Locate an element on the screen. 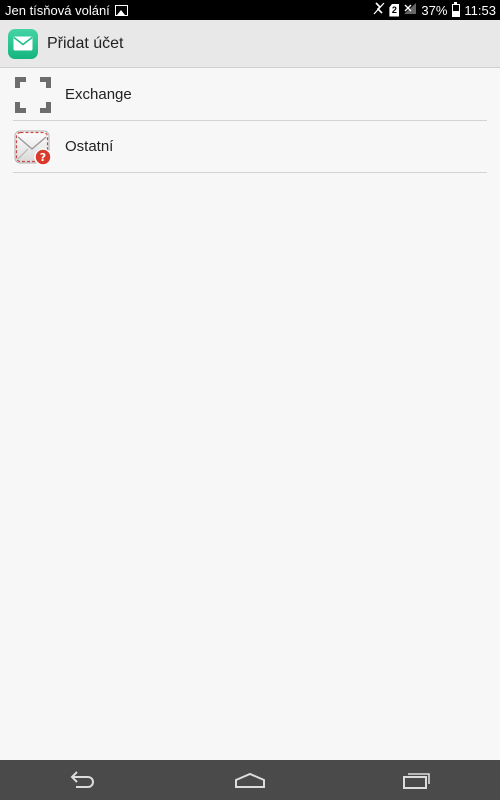 This screenshot has height=800, width=500. back-icon is located at coordinates (82, 779).